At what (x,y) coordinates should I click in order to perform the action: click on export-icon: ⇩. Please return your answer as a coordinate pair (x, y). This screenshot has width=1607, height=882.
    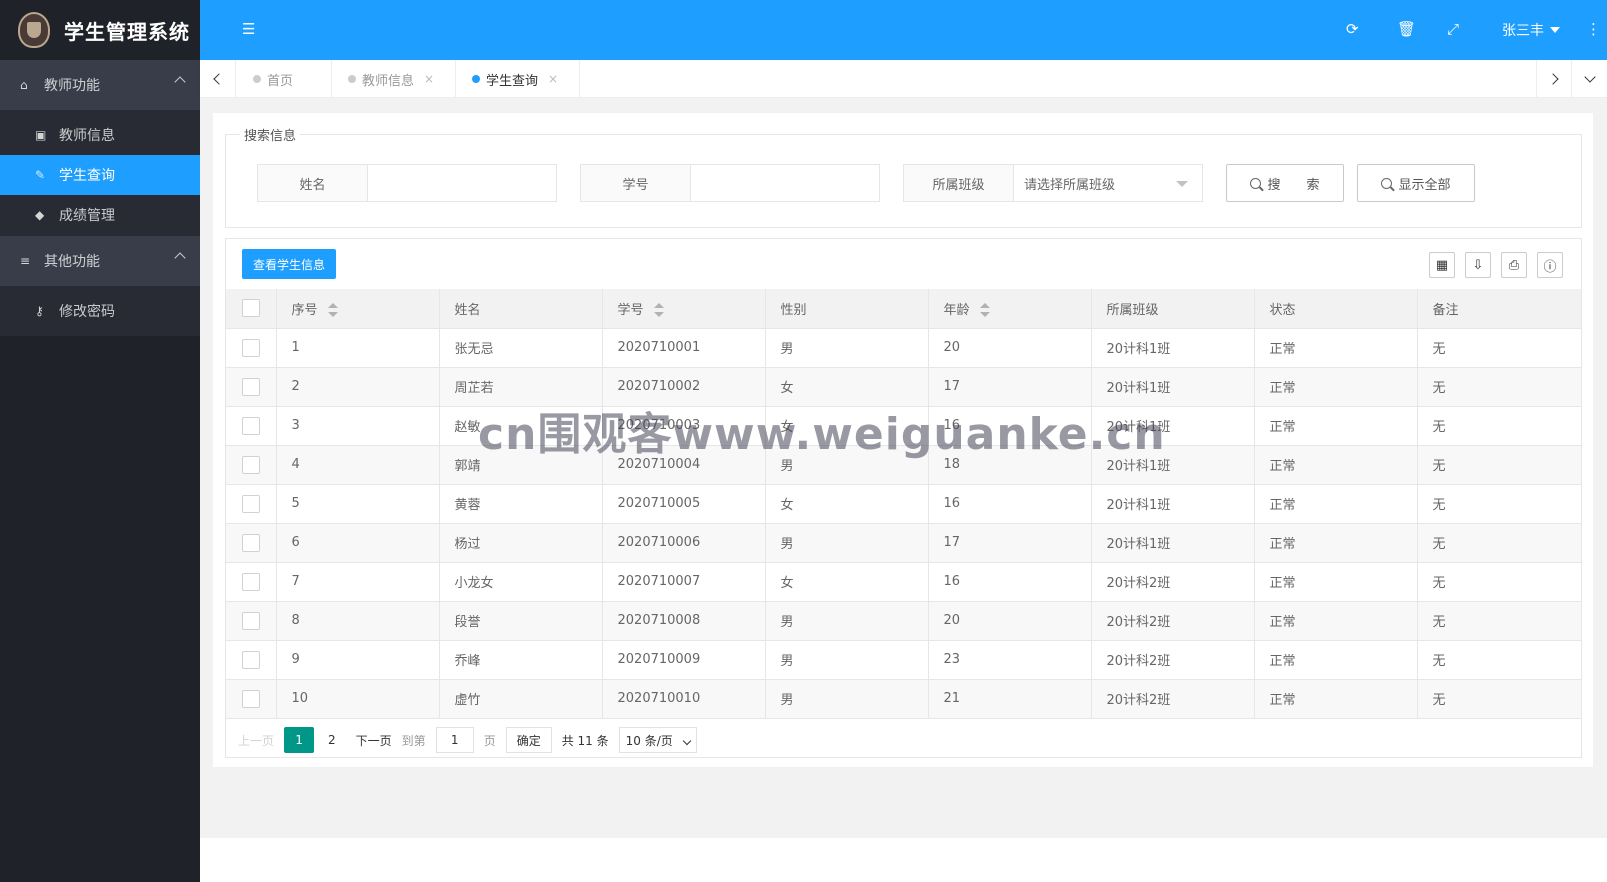
    Looking at the image, I should click on (1478, 265).